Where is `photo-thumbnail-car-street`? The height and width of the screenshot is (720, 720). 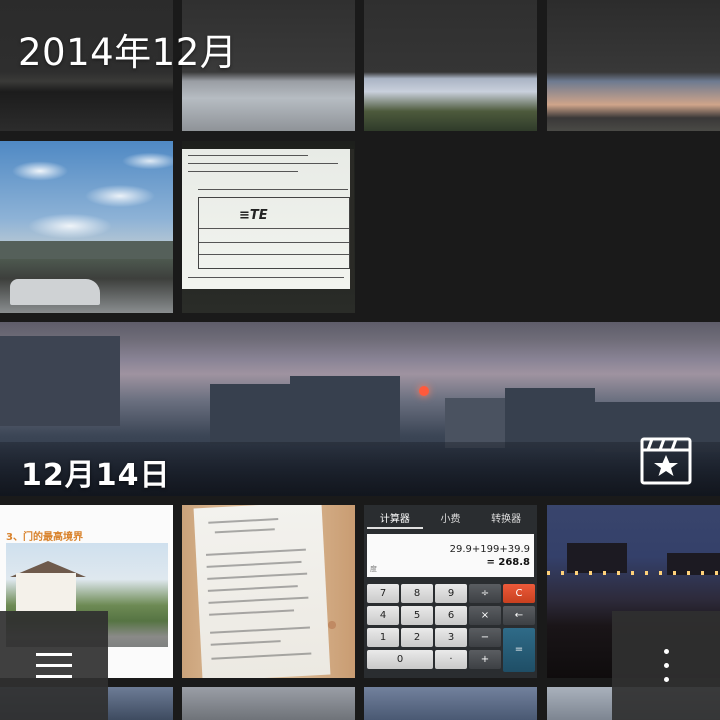 photo-thumbnail-car-street is located at coordinates (450, 65).